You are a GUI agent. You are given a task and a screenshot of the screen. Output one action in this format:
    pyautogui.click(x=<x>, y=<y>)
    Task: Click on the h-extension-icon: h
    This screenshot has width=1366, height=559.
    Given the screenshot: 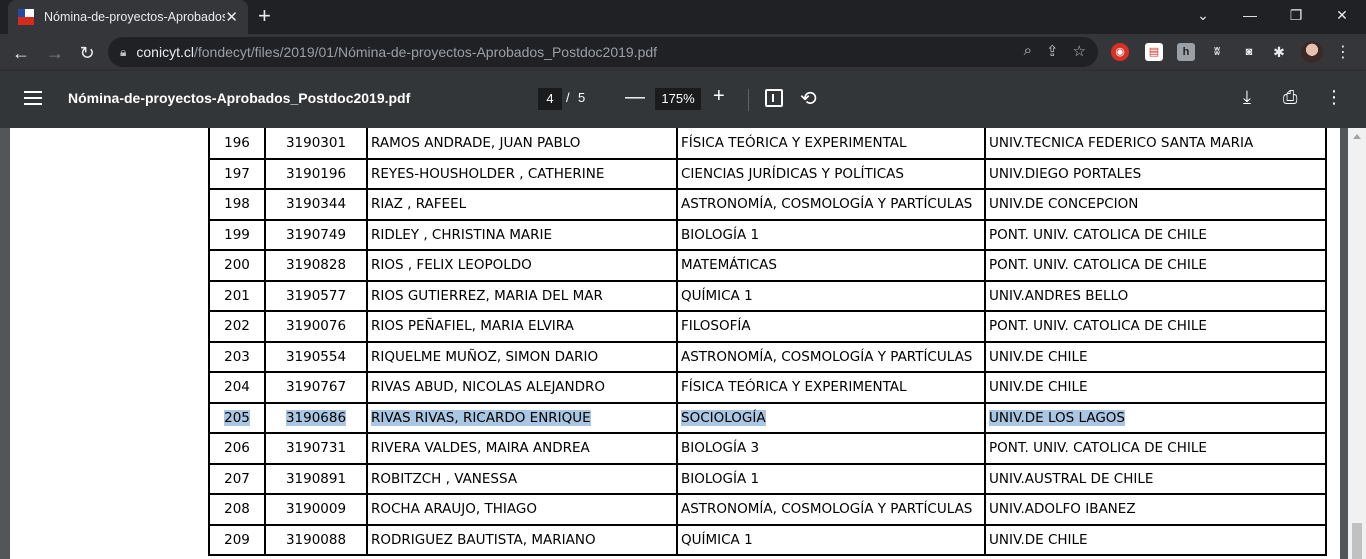 What is the action you would take?
    pyautogui.click(x=1186, y=52)
    